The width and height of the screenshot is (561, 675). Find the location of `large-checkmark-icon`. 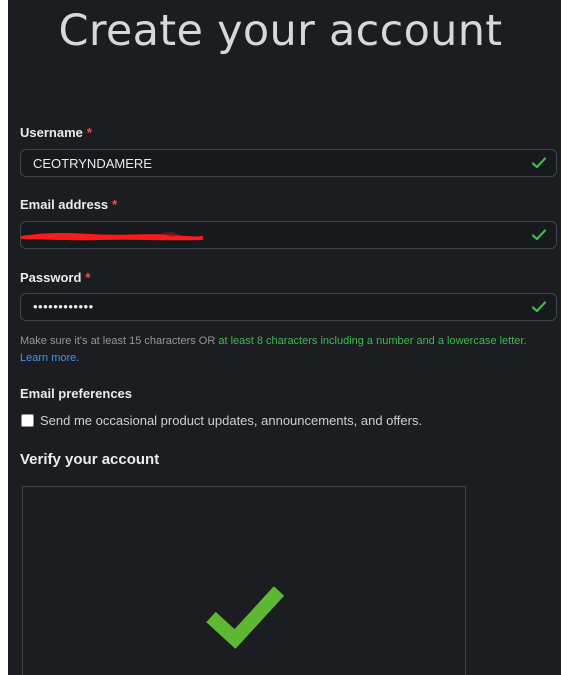

large-checkmark-icon is located at coordinates (245, 617).